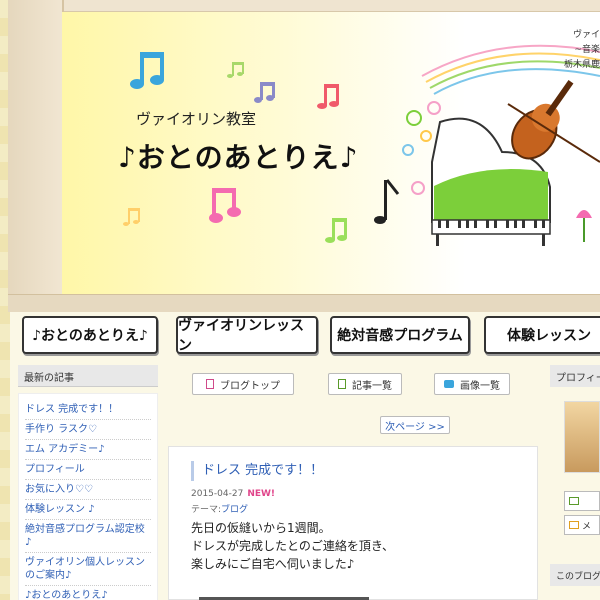 This screenshot has height=600, width=600. I want to click on article-line: ドレスが完成したとのご連絡を頂き、, so click(293, 546).